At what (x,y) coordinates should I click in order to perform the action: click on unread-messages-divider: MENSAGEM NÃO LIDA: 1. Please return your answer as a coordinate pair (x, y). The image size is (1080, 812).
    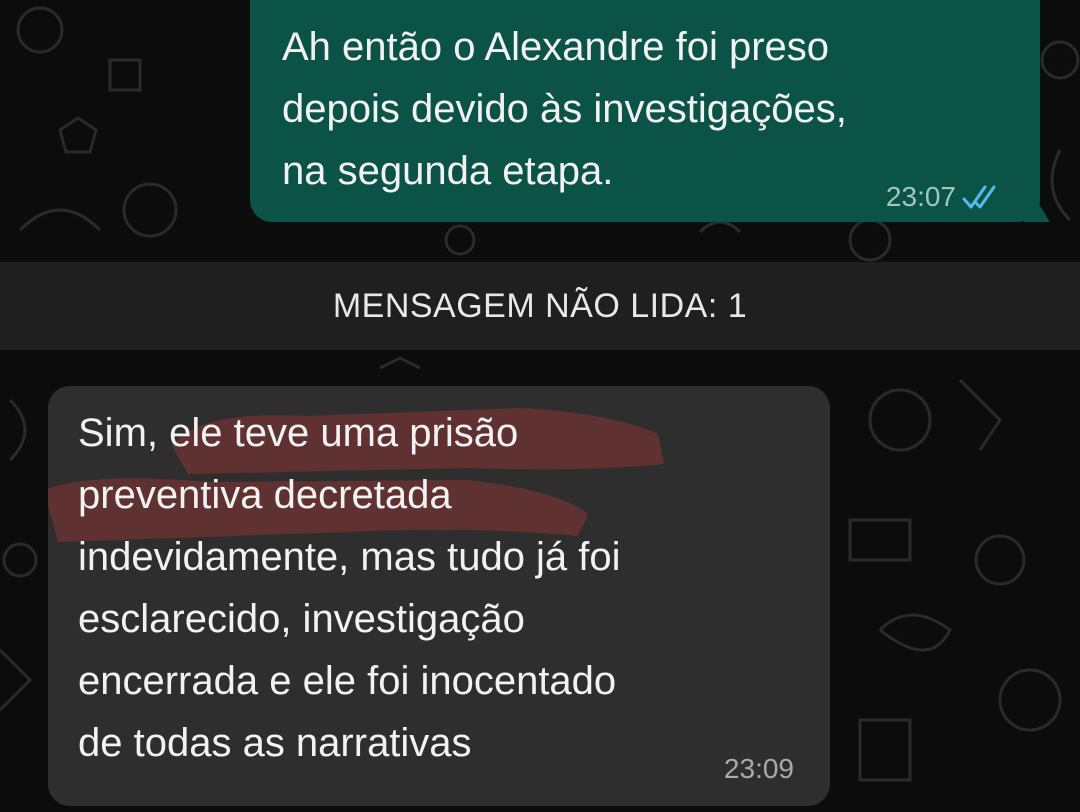
    Looking at the image, I should click on (540, 306).